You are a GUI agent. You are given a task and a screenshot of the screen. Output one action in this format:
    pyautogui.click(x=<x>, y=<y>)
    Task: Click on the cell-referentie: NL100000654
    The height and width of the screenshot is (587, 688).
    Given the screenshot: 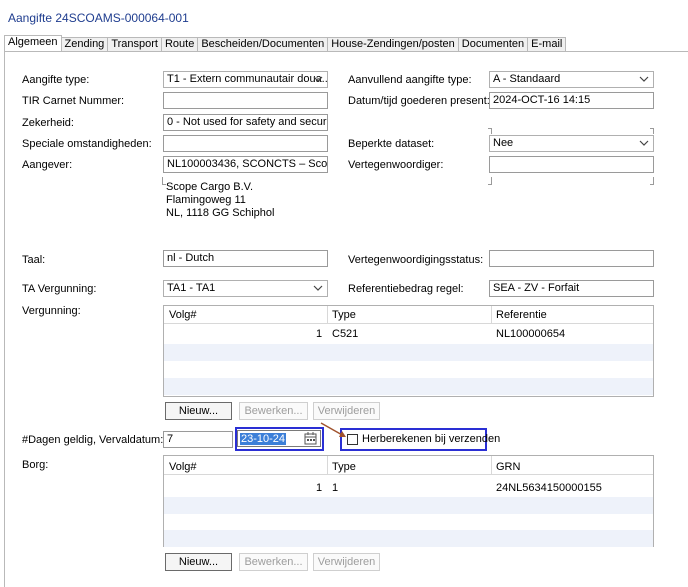 What is the action you would take?
    pyautogui.click(x=531, y=334)
    